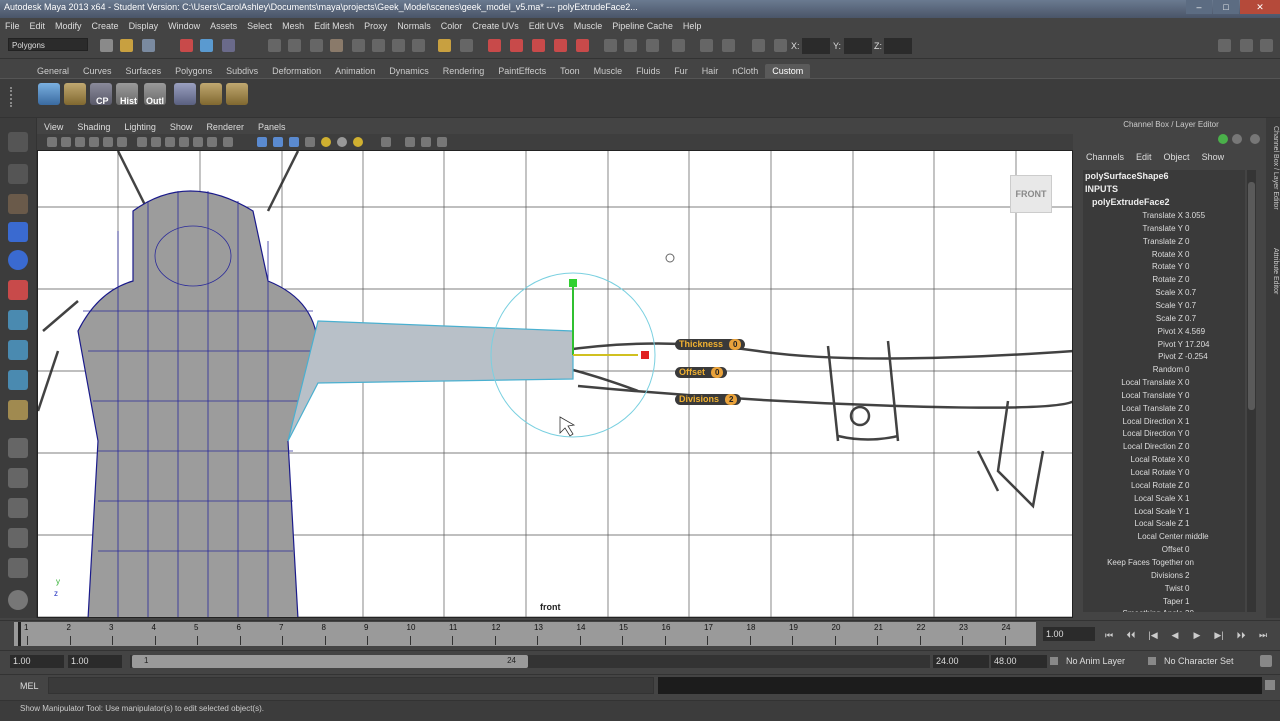 Image resolution: width=1280 pixels, height=721 pixels. I want to click on menu-pipeline-cache: Pipeline Cache, so click(642, 26).